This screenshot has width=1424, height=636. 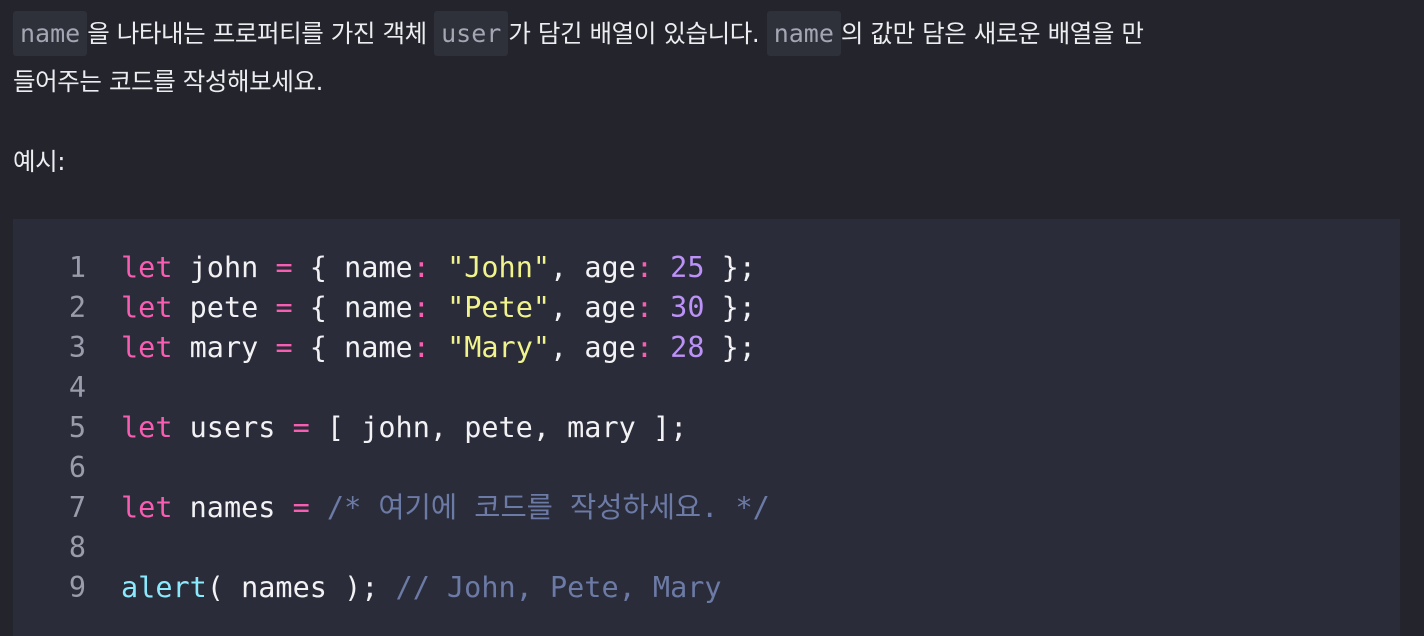 What do you see at coordinates (224, 347) in the screenshot?
I see `identifier: mary` at bounding box center [224, 347].